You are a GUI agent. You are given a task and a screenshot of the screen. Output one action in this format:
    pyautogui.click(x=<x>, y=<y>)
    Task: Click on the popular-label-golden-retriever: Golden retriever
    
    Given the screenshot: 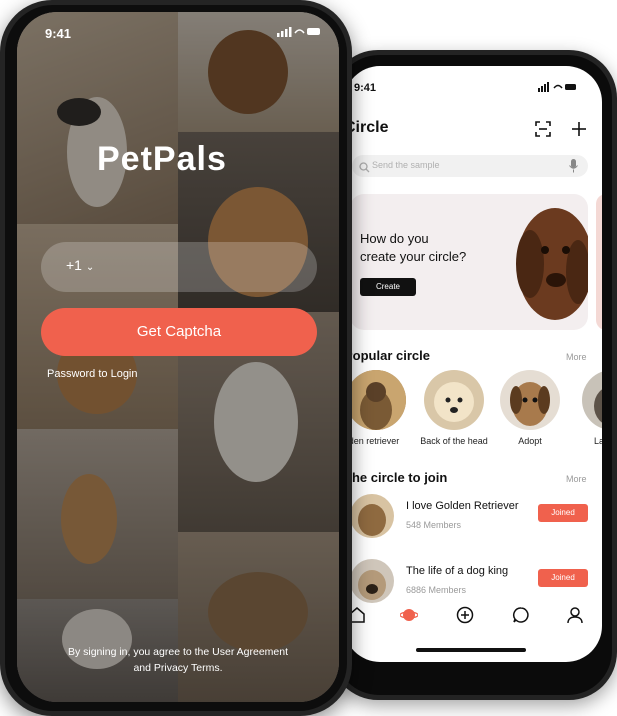 What is the action you would take?
    pyautogui.click(x=372, y=441)
    